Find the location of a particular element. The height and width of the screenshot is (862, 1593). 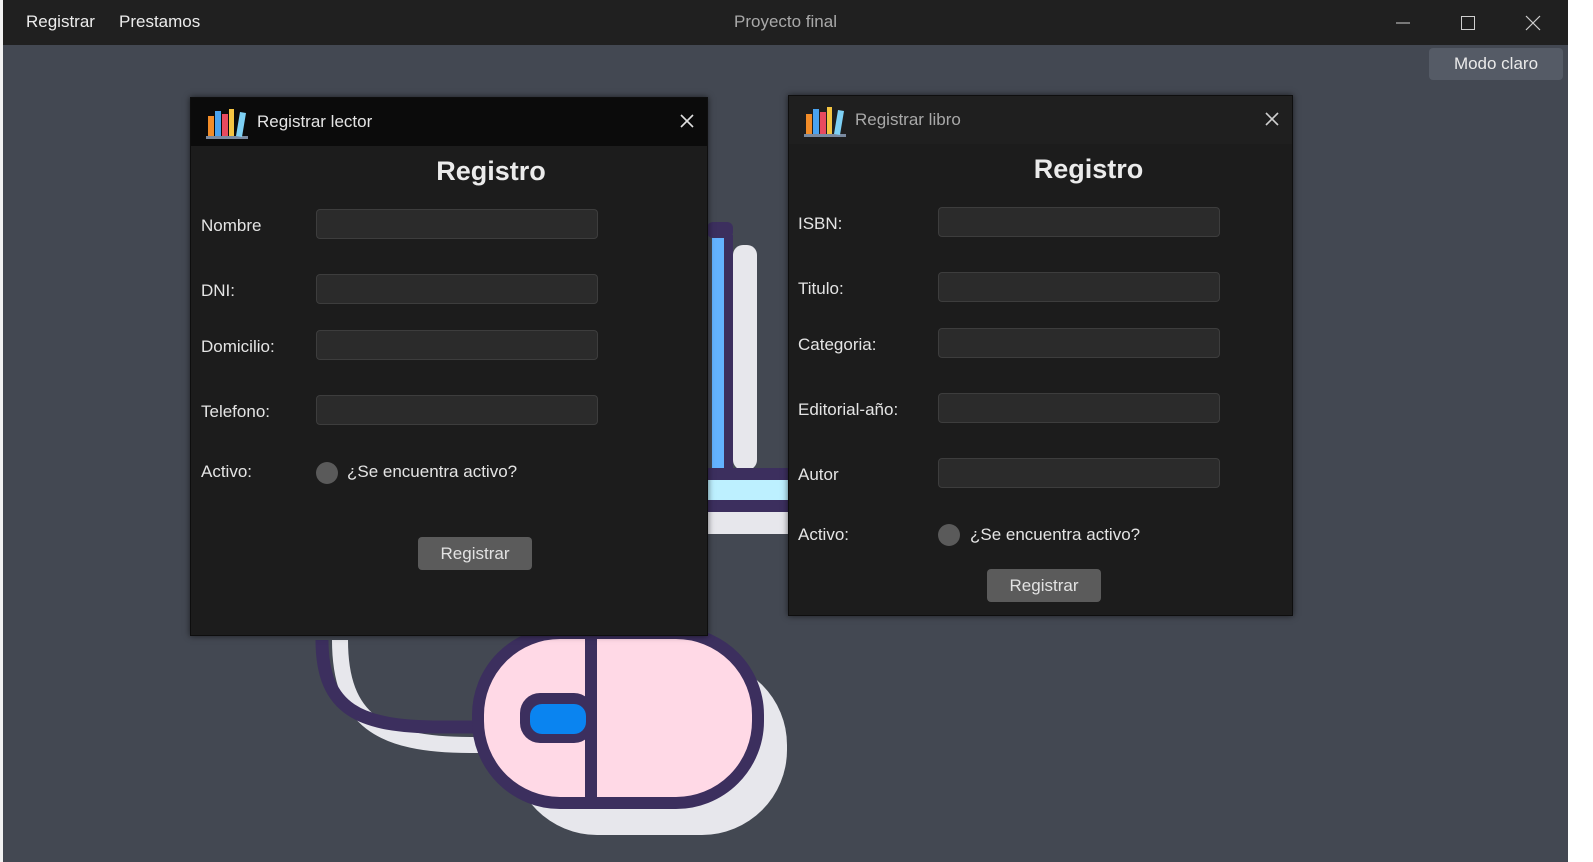

monitor-frame-side is located at coordinates (728, 355).